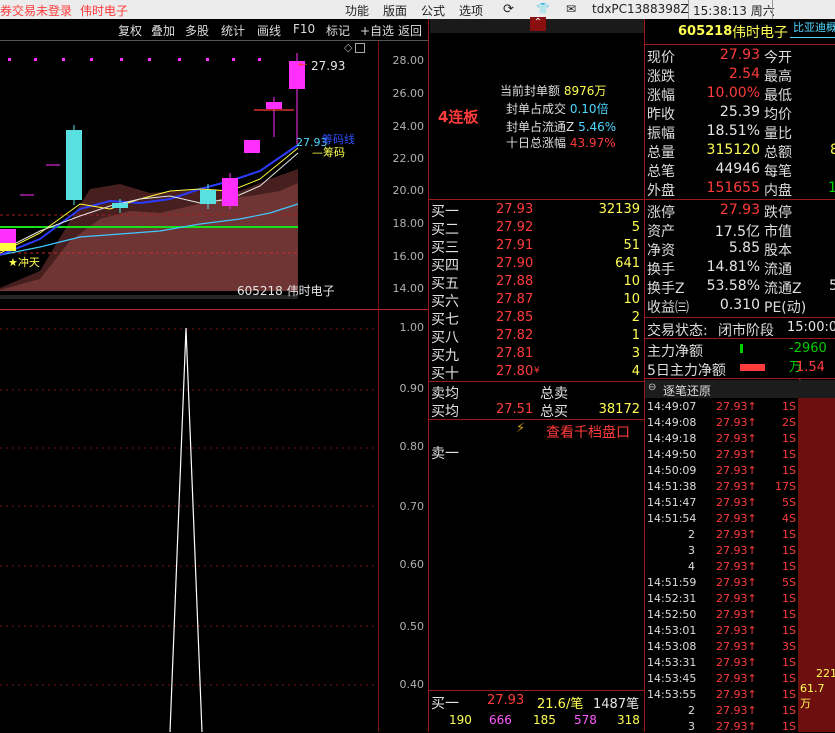 The height and width of the screenshot is (733, 835). I want to click on order-level: 买八, so click(445, 338).